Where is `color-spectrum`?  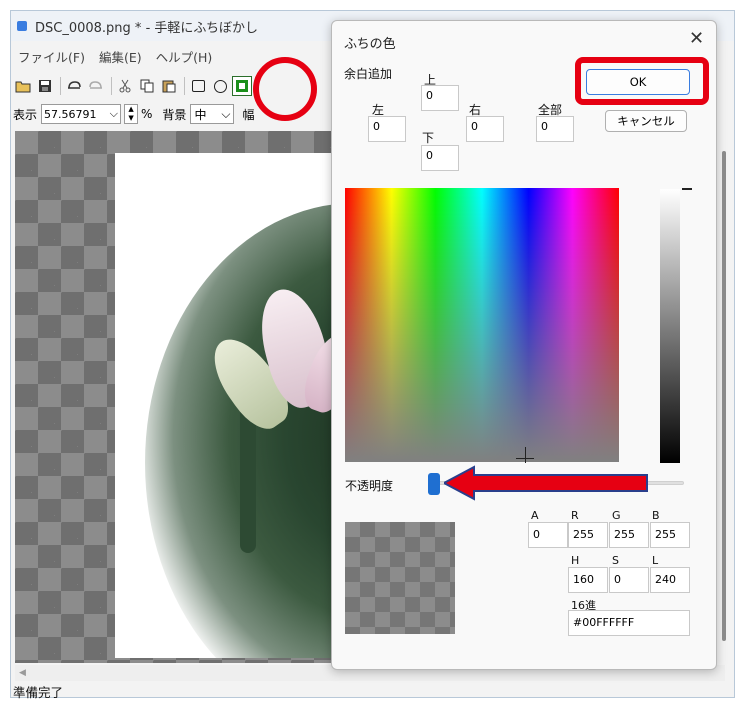
color-spectrum is located at coordinates (482, 325).